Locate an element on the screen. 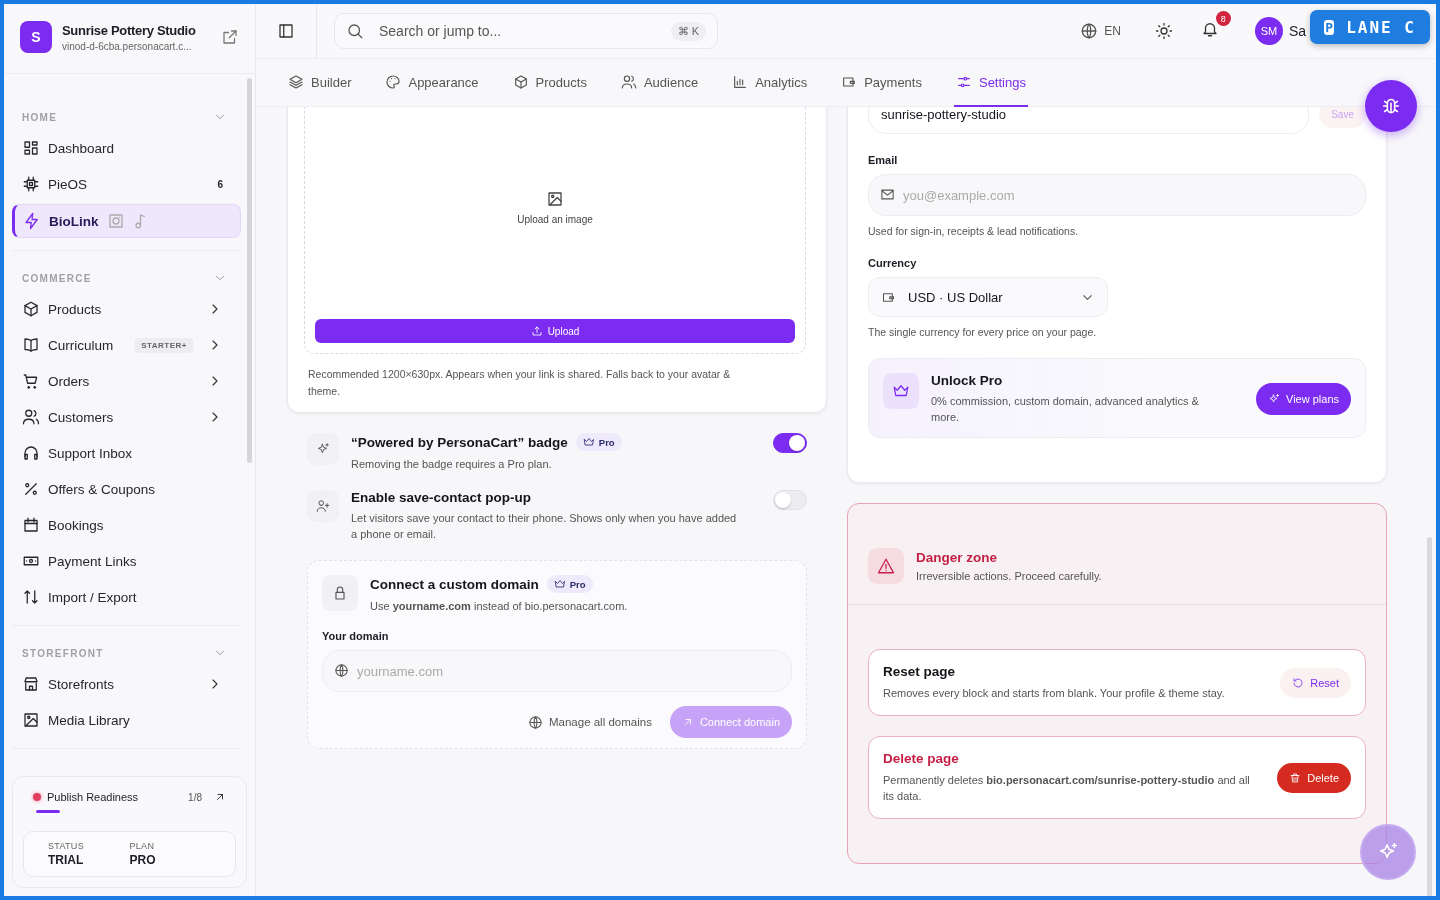  language-button: EN is located at coordinates (1100, 31).